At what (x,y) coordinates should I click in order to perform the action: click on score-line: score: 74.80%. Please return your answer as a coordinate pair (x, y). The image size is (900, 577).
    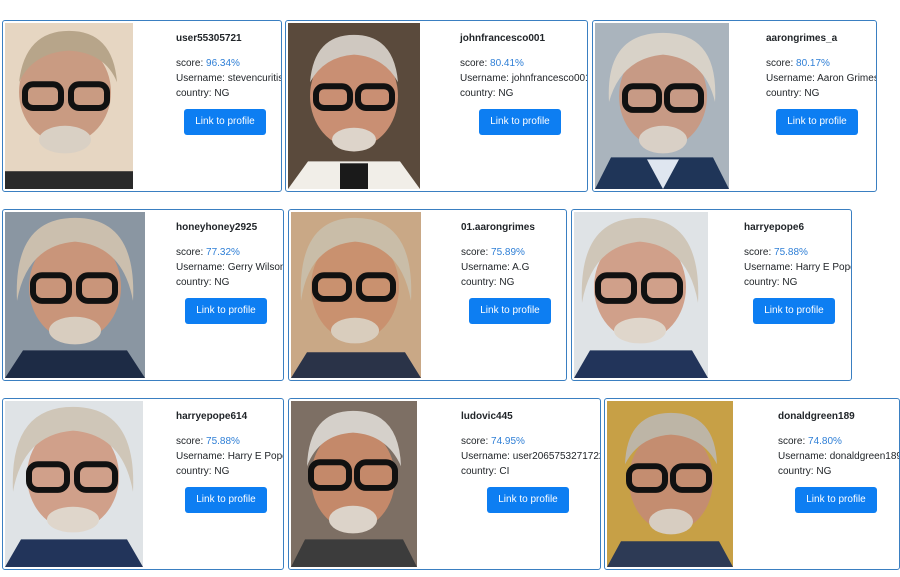
    Looking at the image, I should click on (810, 441).